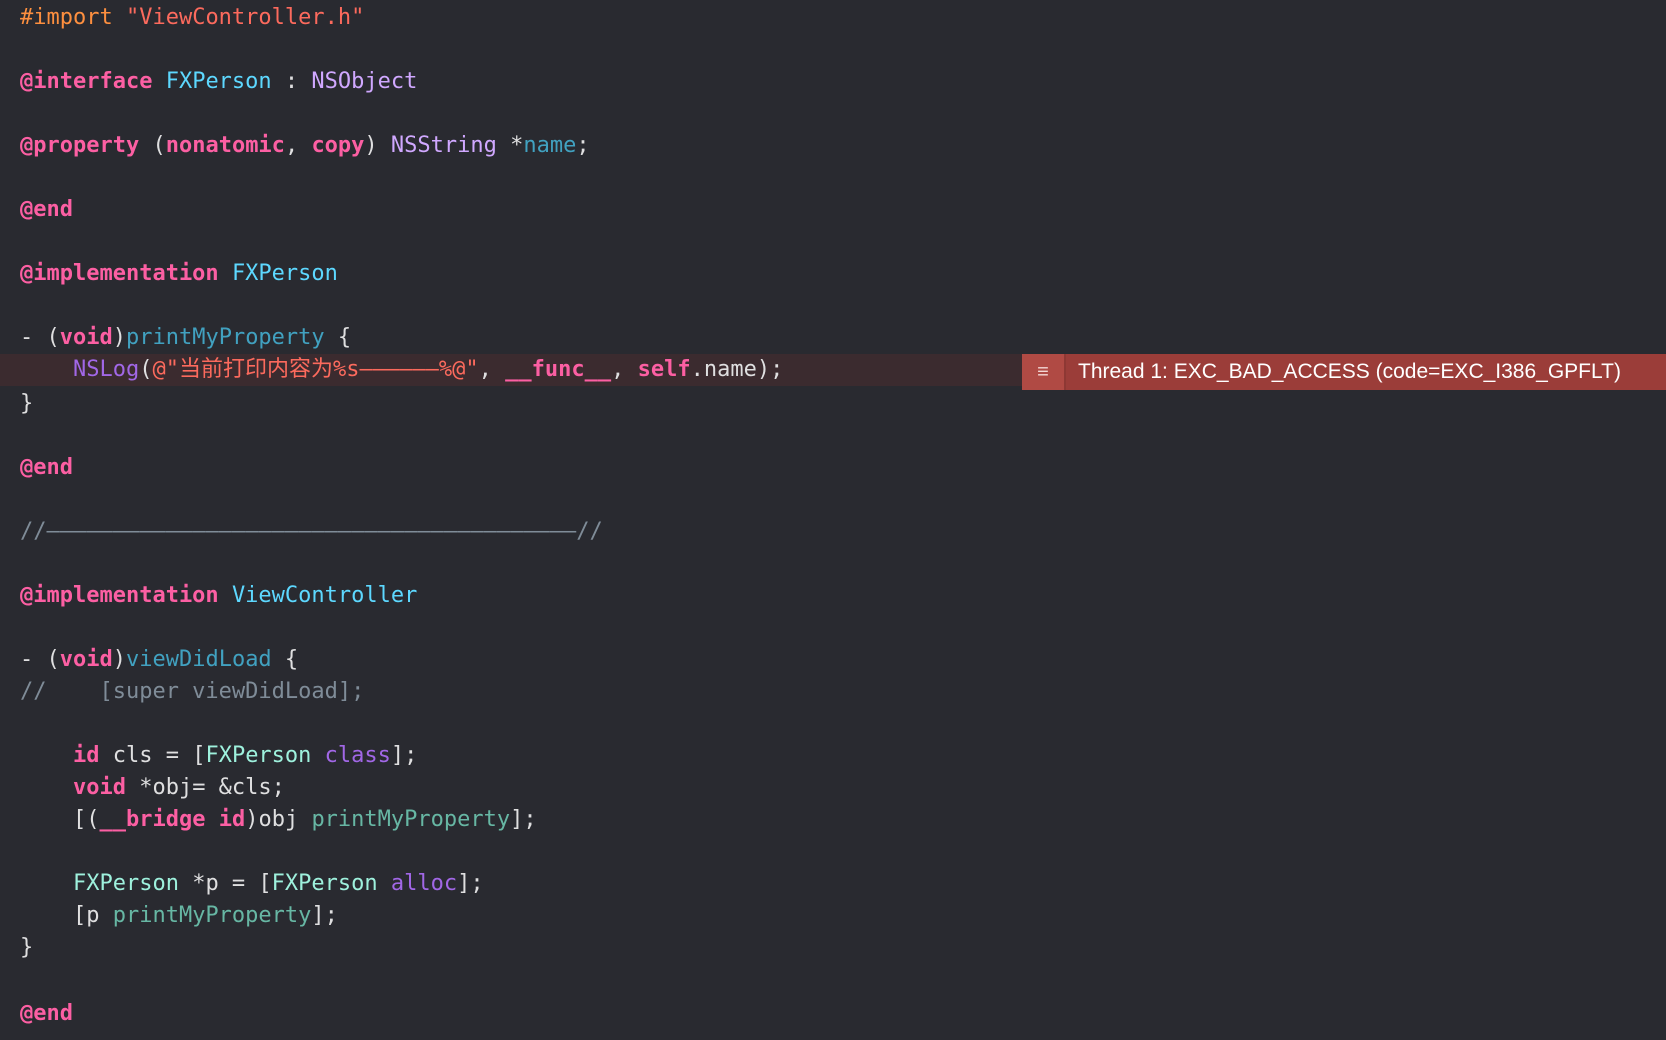  I want to click on code-line: void *obj= &cls;, so click(833, 788).